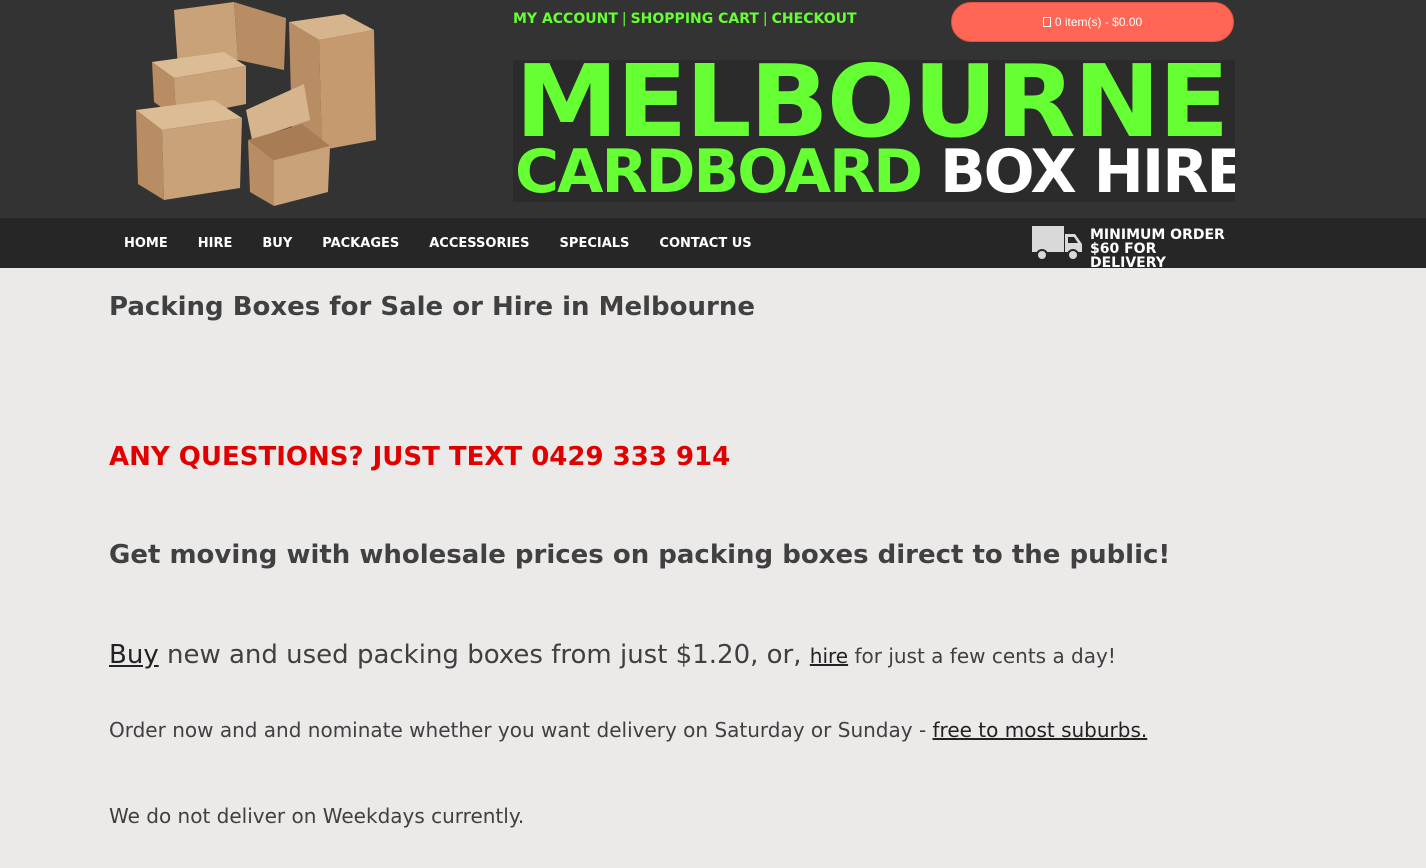  What do you see at coordinates (215, 243) in the screenshot?
I see `nav-hire: HIRE` at bounding box center [215, 243].